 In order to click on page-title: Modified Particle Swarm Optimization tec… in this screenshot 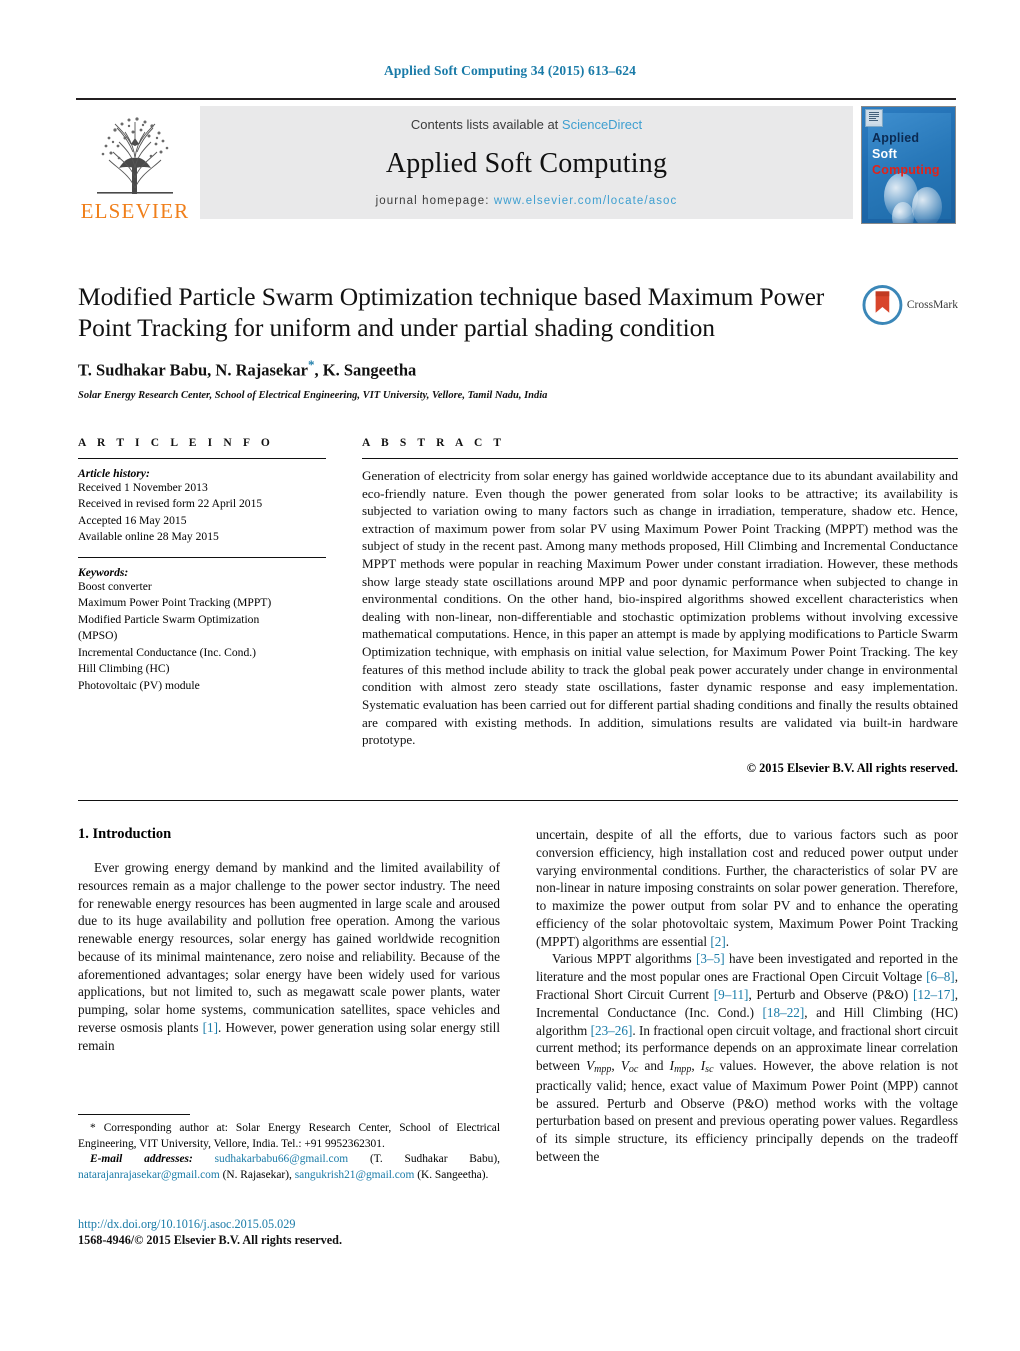, I will do `click(451, 312)`.